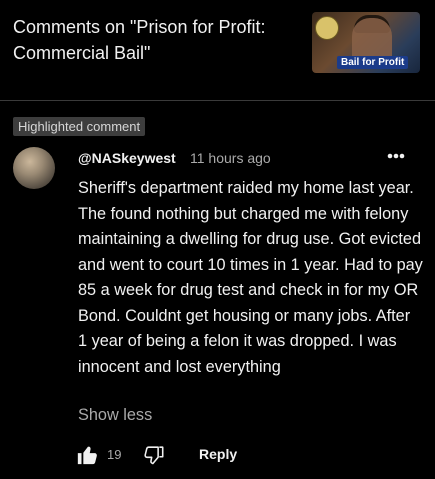 This screenshot has height=479, width=435. Describe the element at coordinates (327, 28) in the screenshot. I see `seal-badge-icon` at that location.